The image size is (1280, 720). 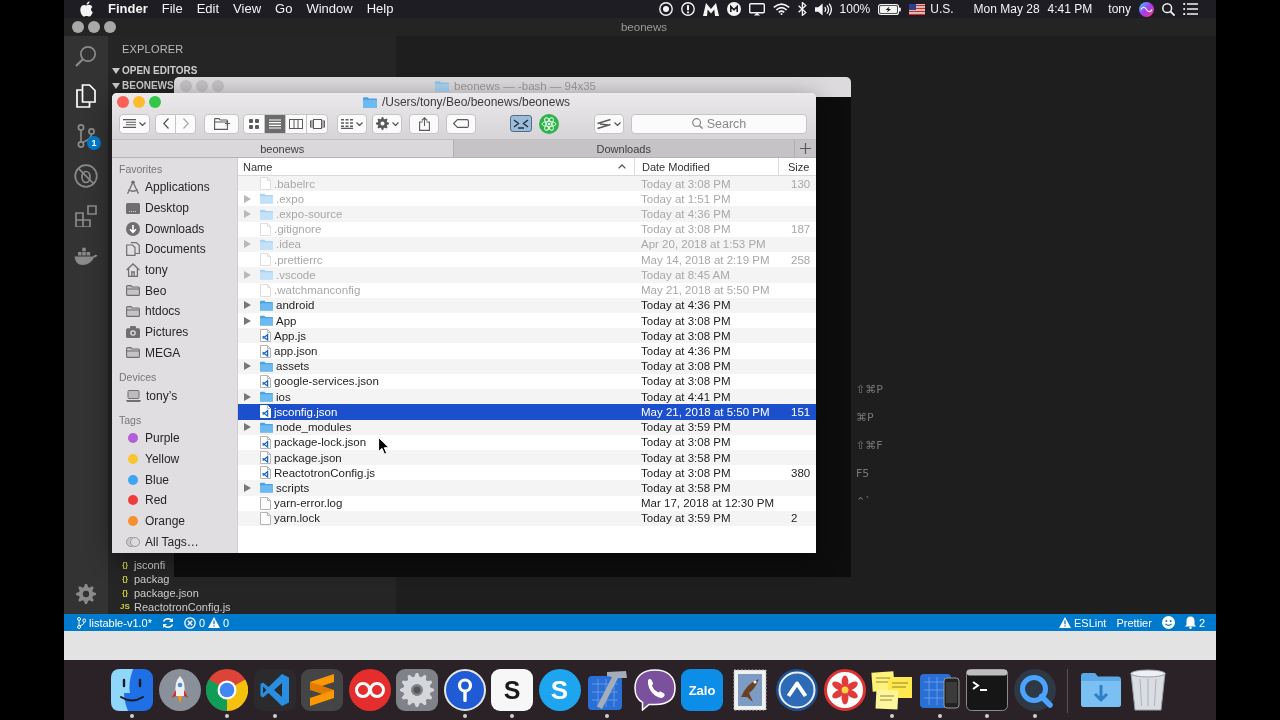 I want to click on user-menu: tony, so click(x=1119, y=9).